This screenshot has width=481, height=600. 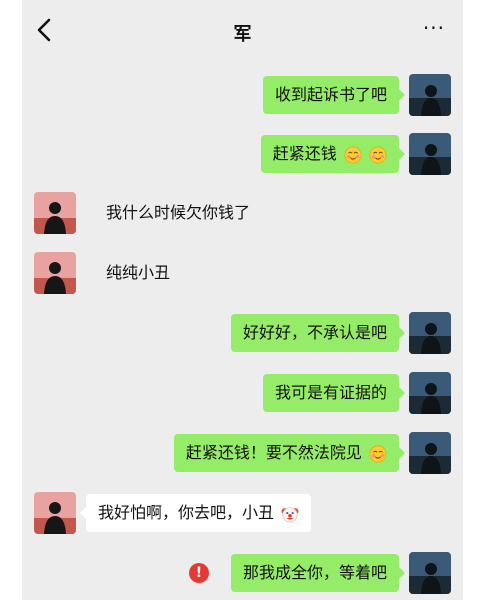 I want to click on sent-message-bubble: 好好好，不承认是吧, so click(x=318, y=333).